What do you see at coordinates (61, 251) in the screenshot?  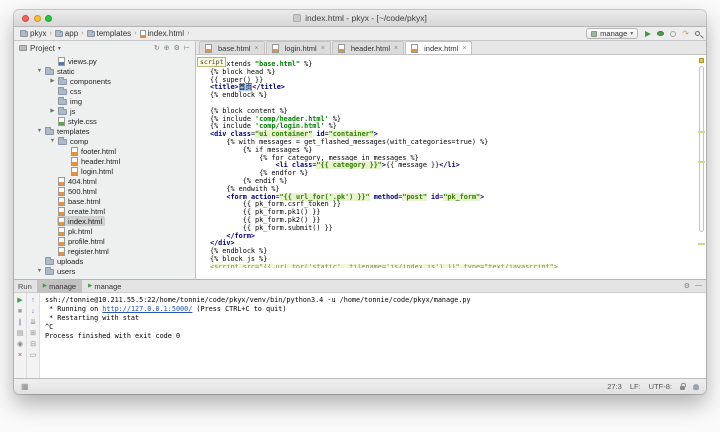 I see `html-file-icon` at bounding box center [61, 251].